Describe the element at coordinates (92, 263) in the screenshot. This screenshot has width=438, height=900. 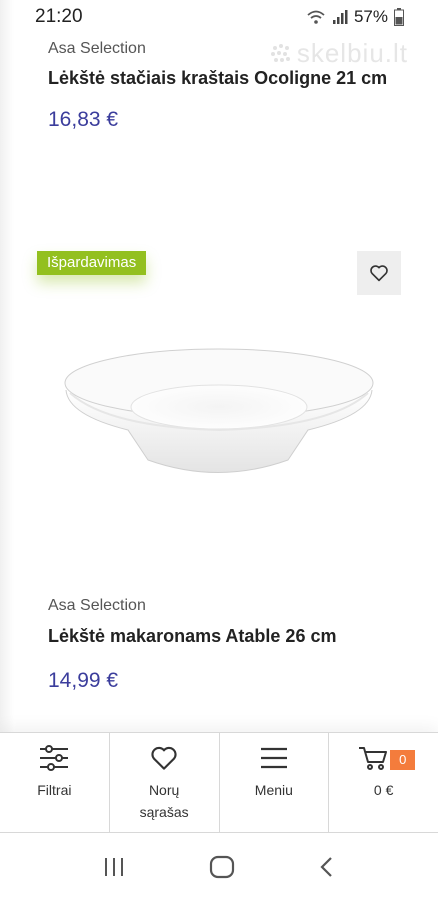
I see `sale-badge: Išpardavimas` at that location.